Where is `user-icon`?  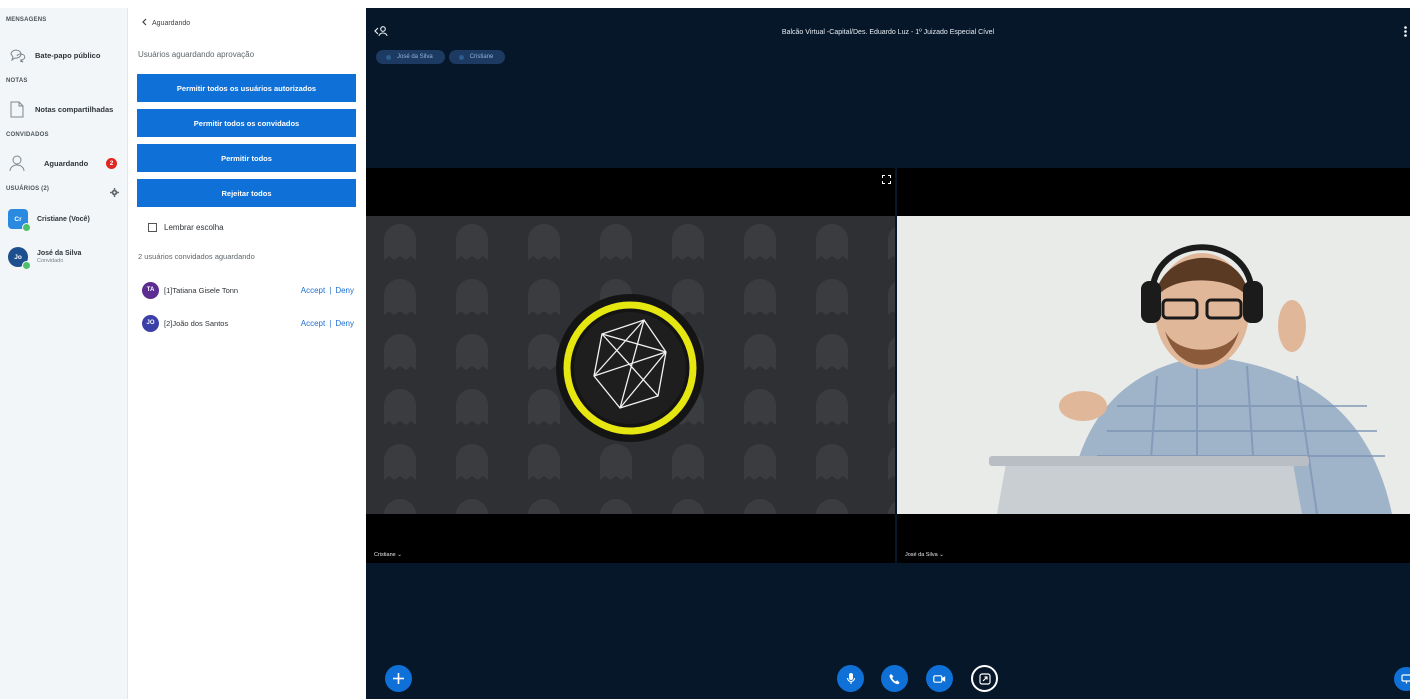 user-icon is located at coordinates (17, 163).